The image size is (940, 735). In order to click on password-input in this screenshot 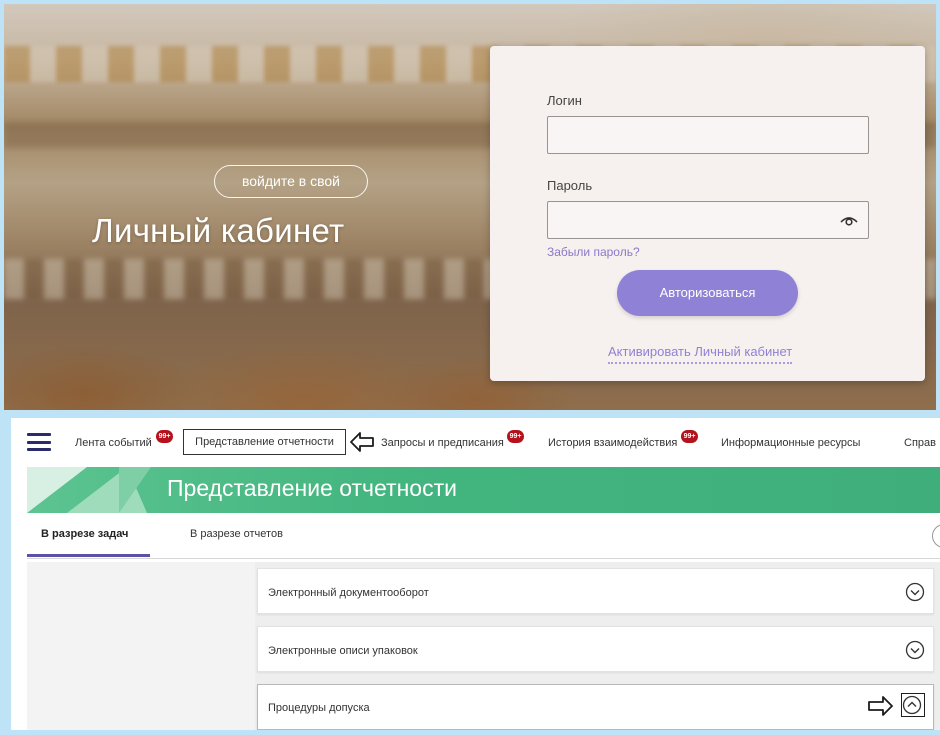, I will do `click(708, 220)`.